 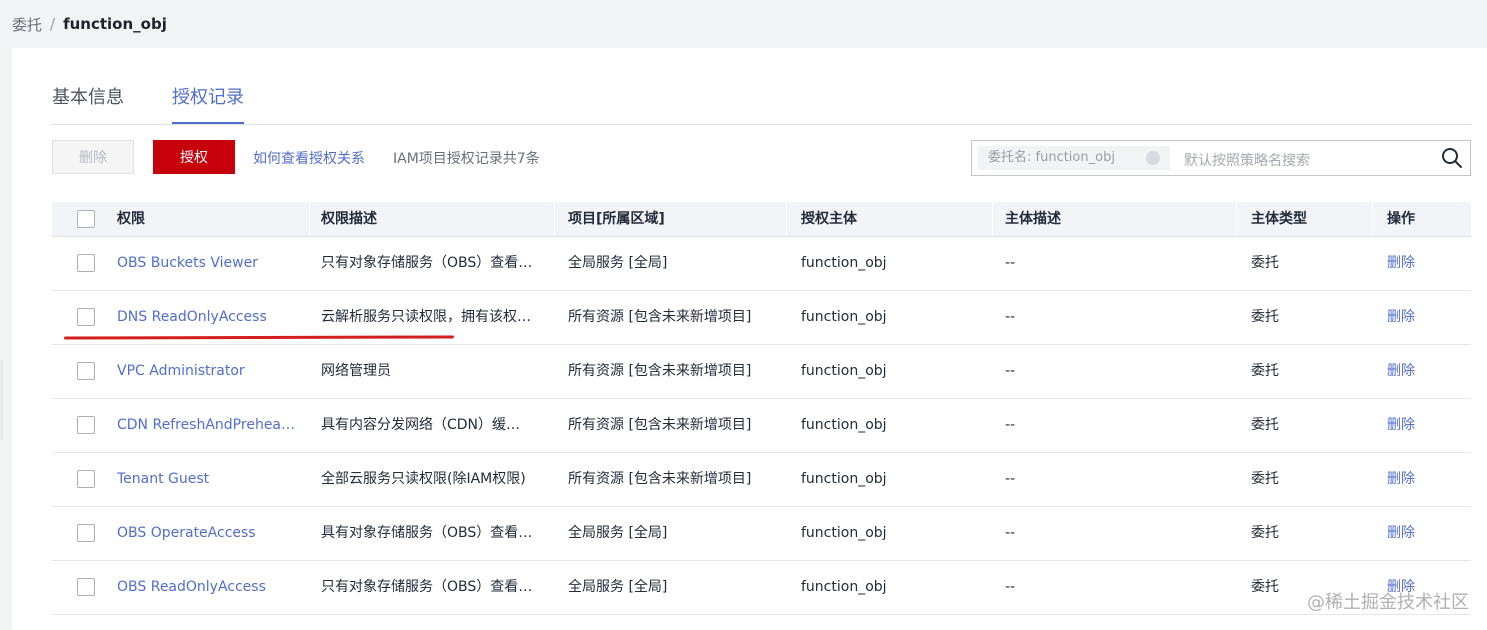 What do you see at coordinates (1, 400) in the screenshot?
I see `left-edge-bar` at bounding box center [1, 400].